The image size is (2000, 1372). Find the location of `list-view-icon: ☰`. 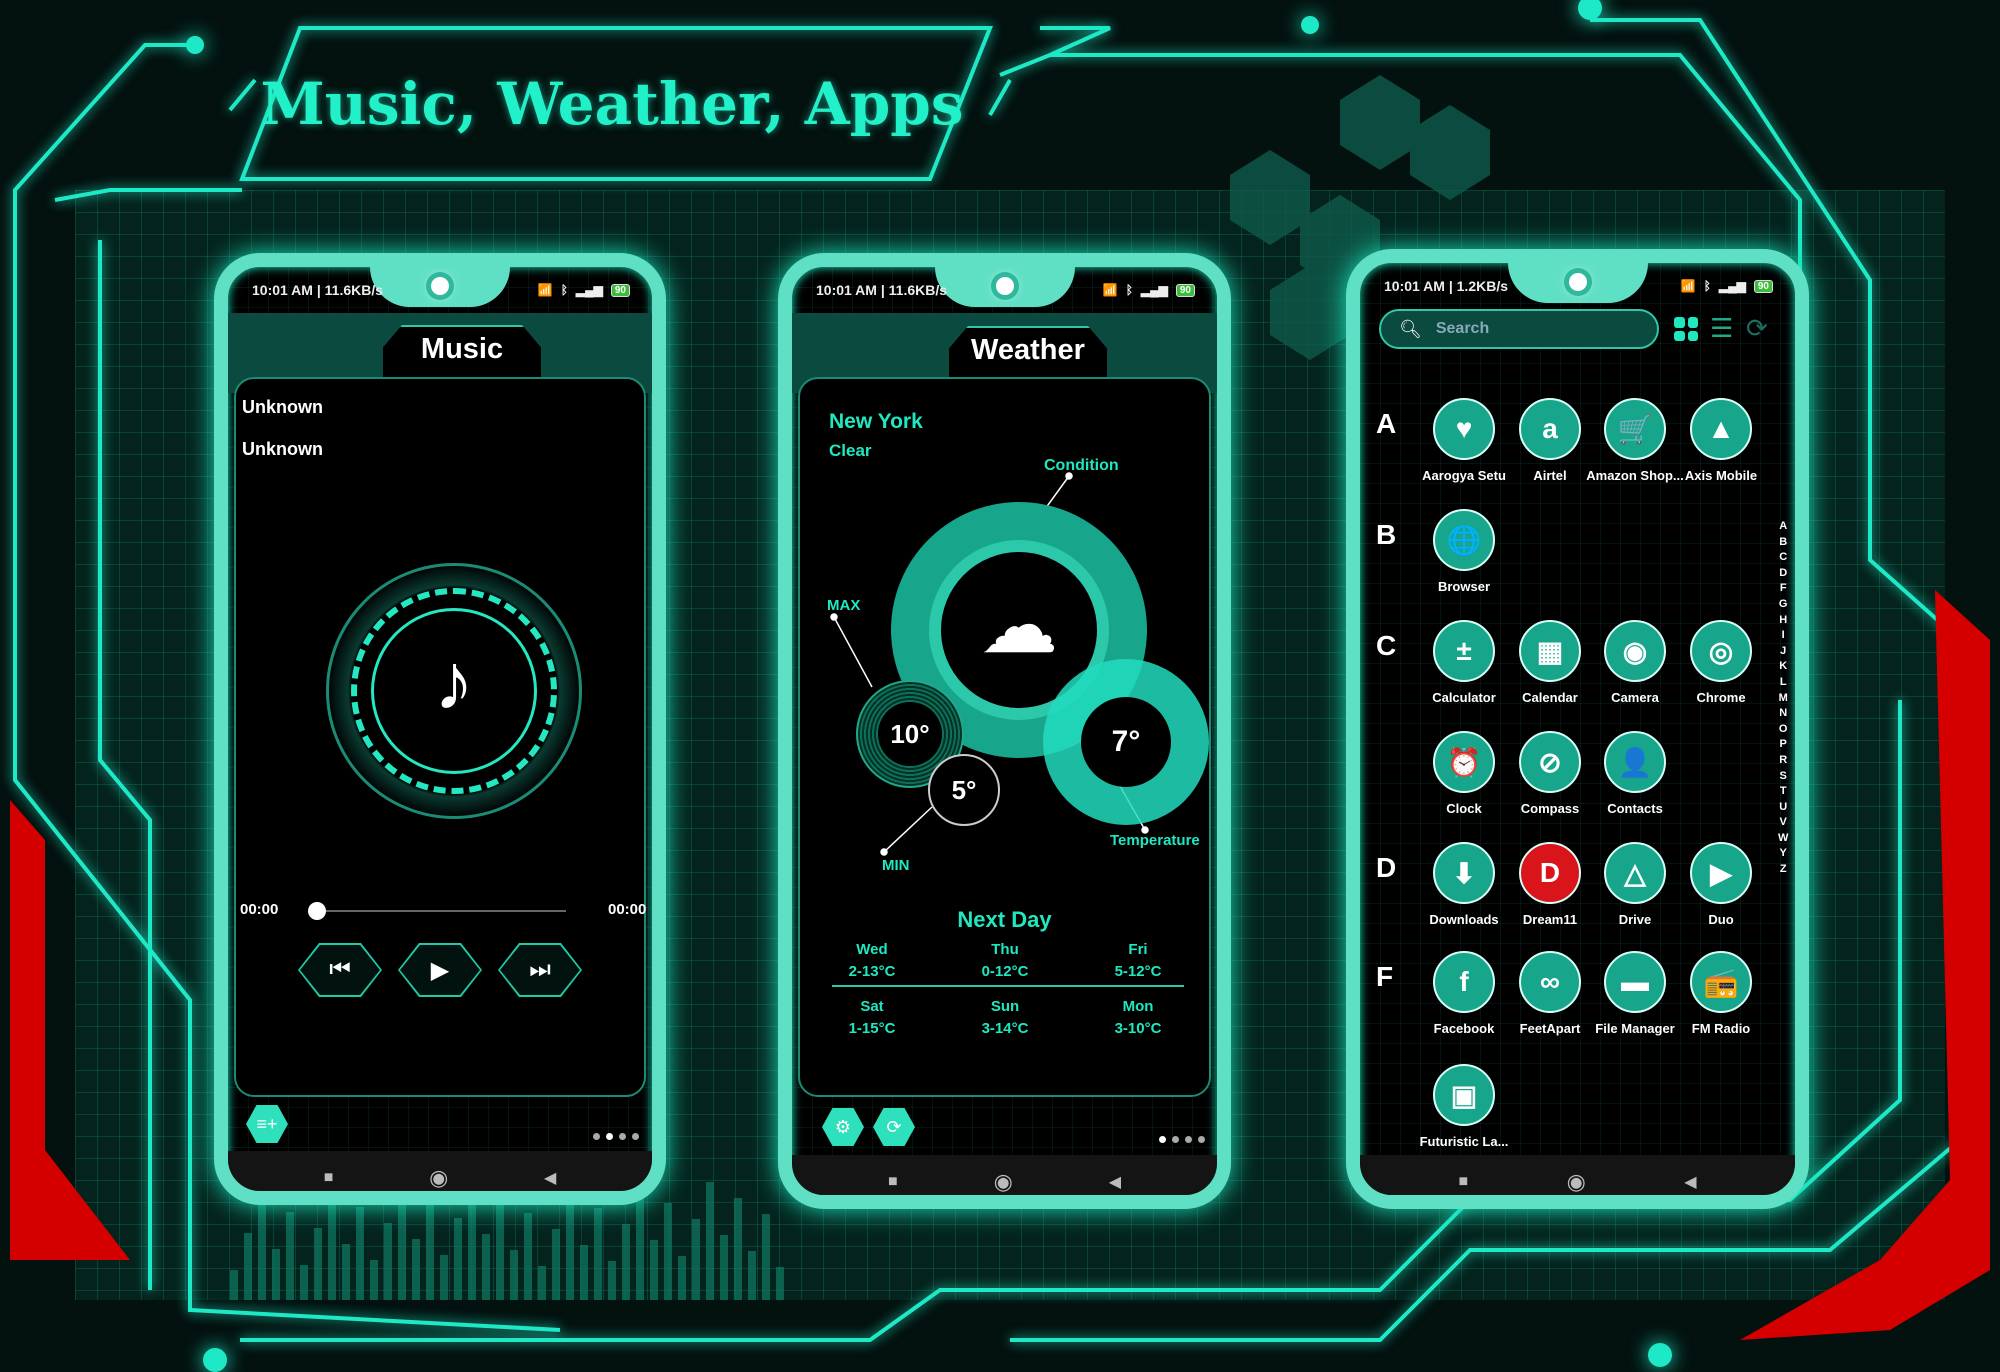

list-view-icon: ☰ is located at coordinates (1721, 328).